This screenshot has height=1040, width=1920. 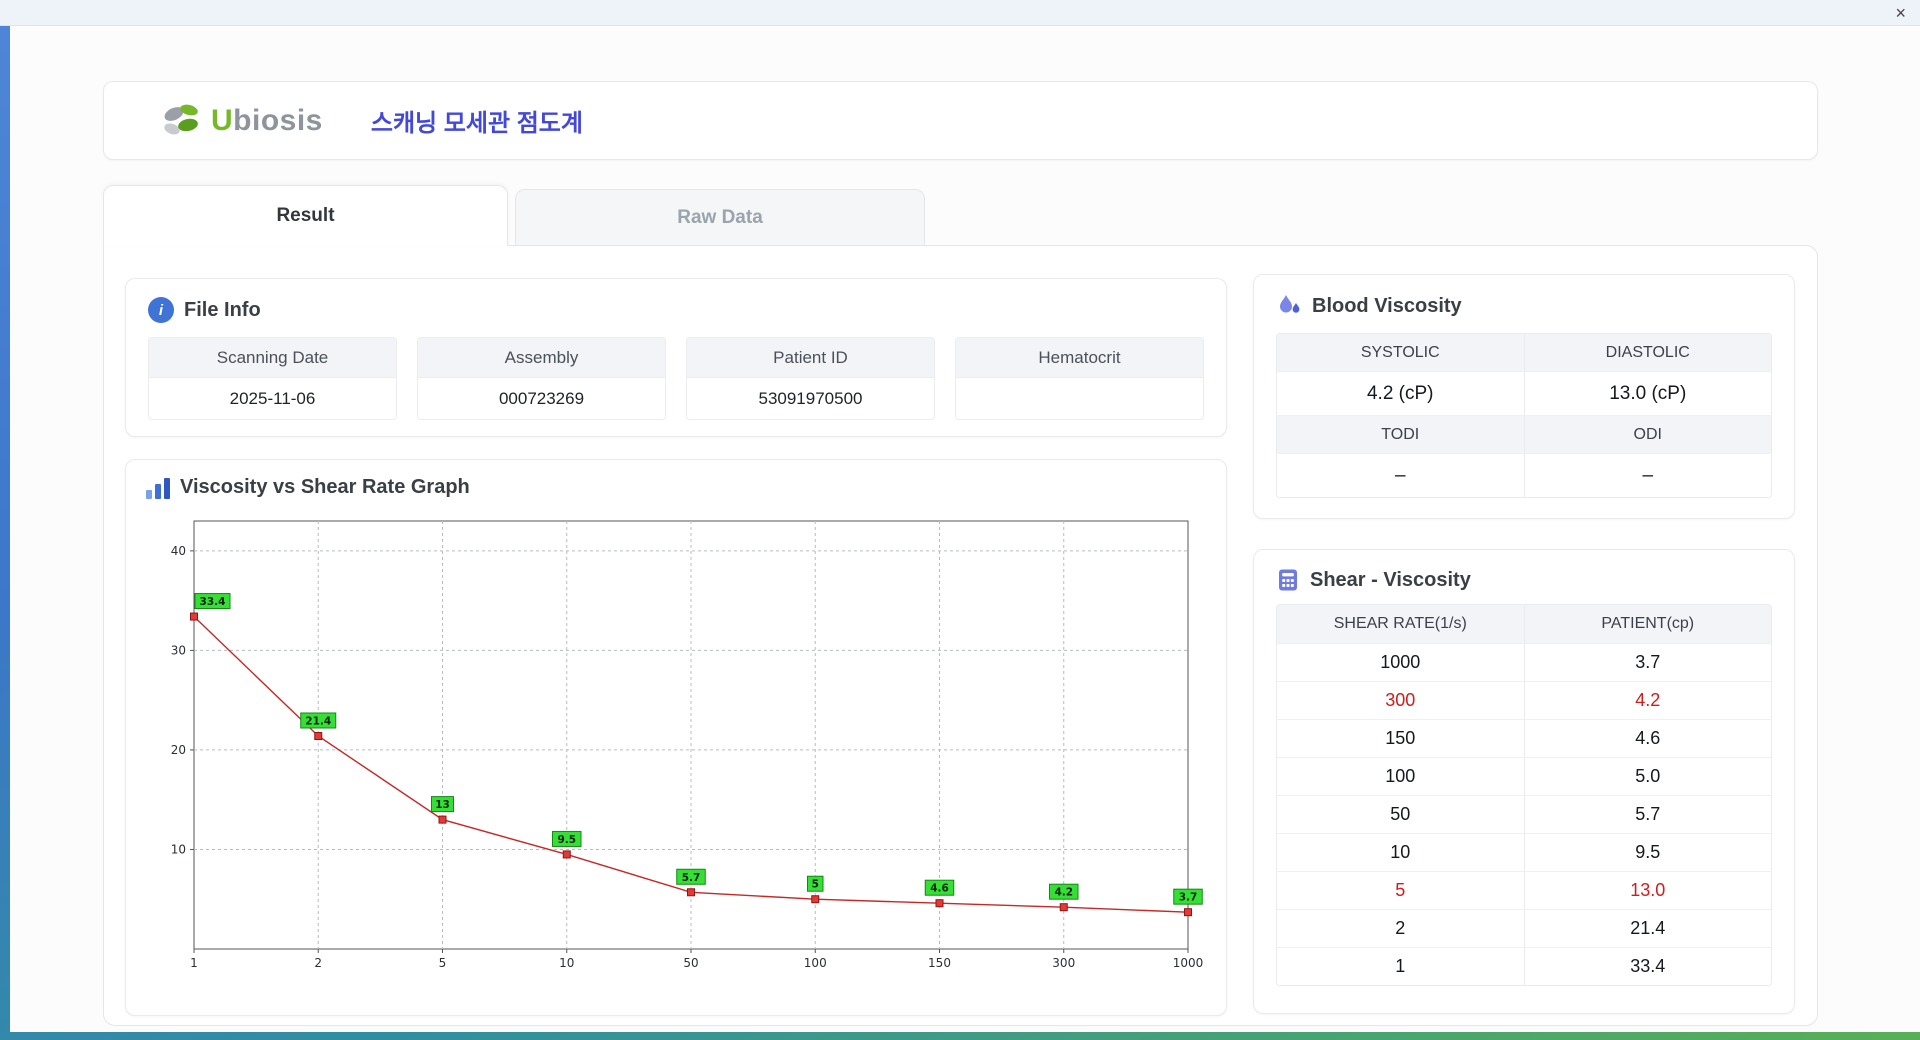 What do you see at coordinates (1400, 434) in the screenshot?
I see `todi-label: TODI` at bounding box center [1400, 434].